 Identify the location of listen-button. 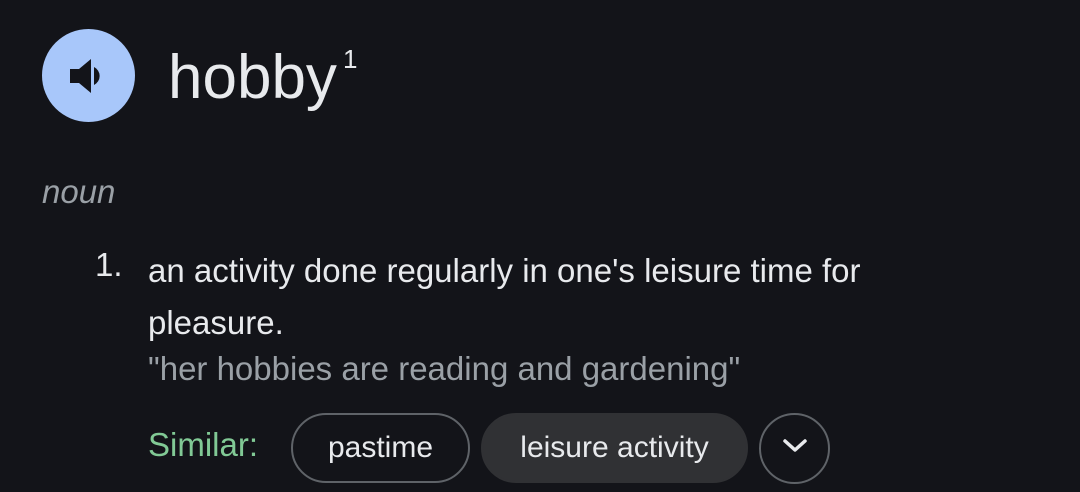
(88, 75).